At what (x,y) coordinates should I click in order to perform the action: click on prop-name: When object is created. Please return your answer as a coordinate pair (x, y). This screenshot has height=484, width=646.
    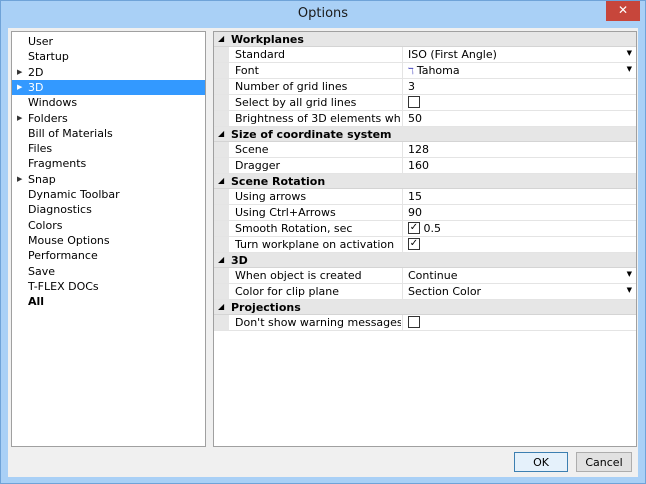
    Looking at the image, I should click on (298, 275).